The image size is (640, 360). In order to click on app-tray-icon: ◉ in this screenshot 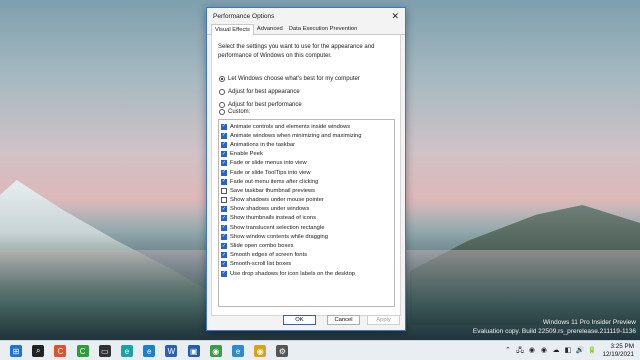, I will do `click(531, 350)`.